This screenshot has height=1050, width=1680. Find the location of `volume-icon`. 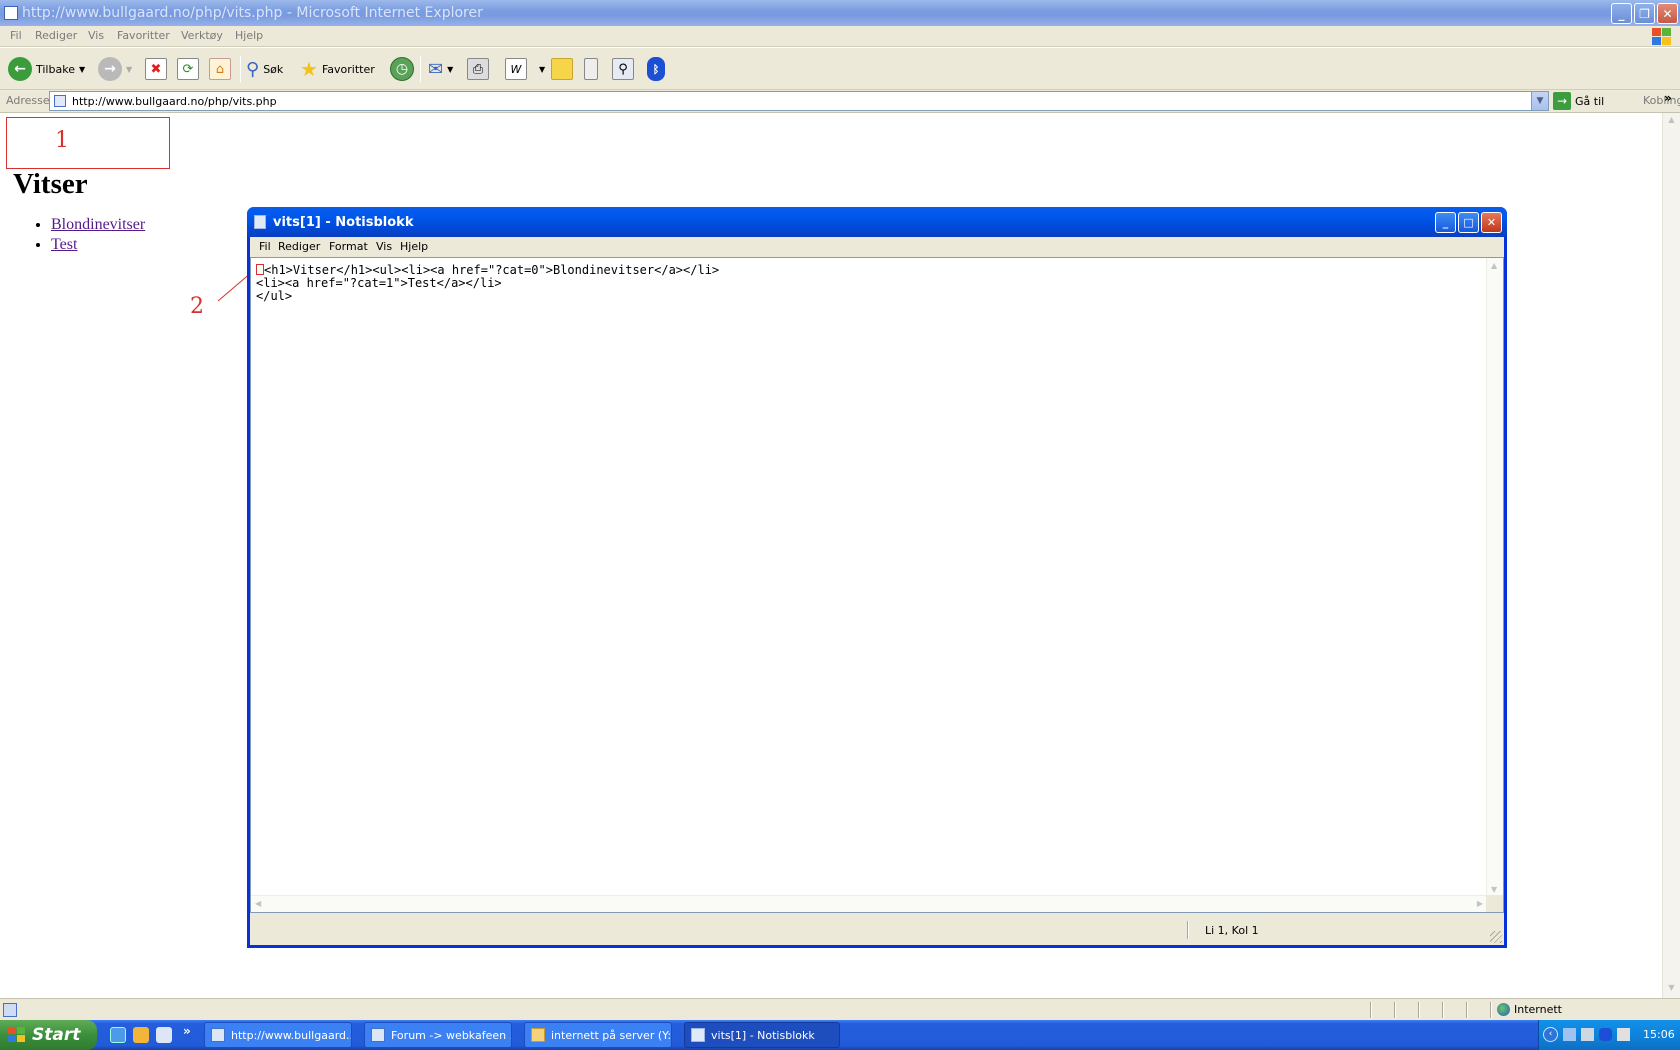

volume-icon is located at coordinates (1587, 1034).